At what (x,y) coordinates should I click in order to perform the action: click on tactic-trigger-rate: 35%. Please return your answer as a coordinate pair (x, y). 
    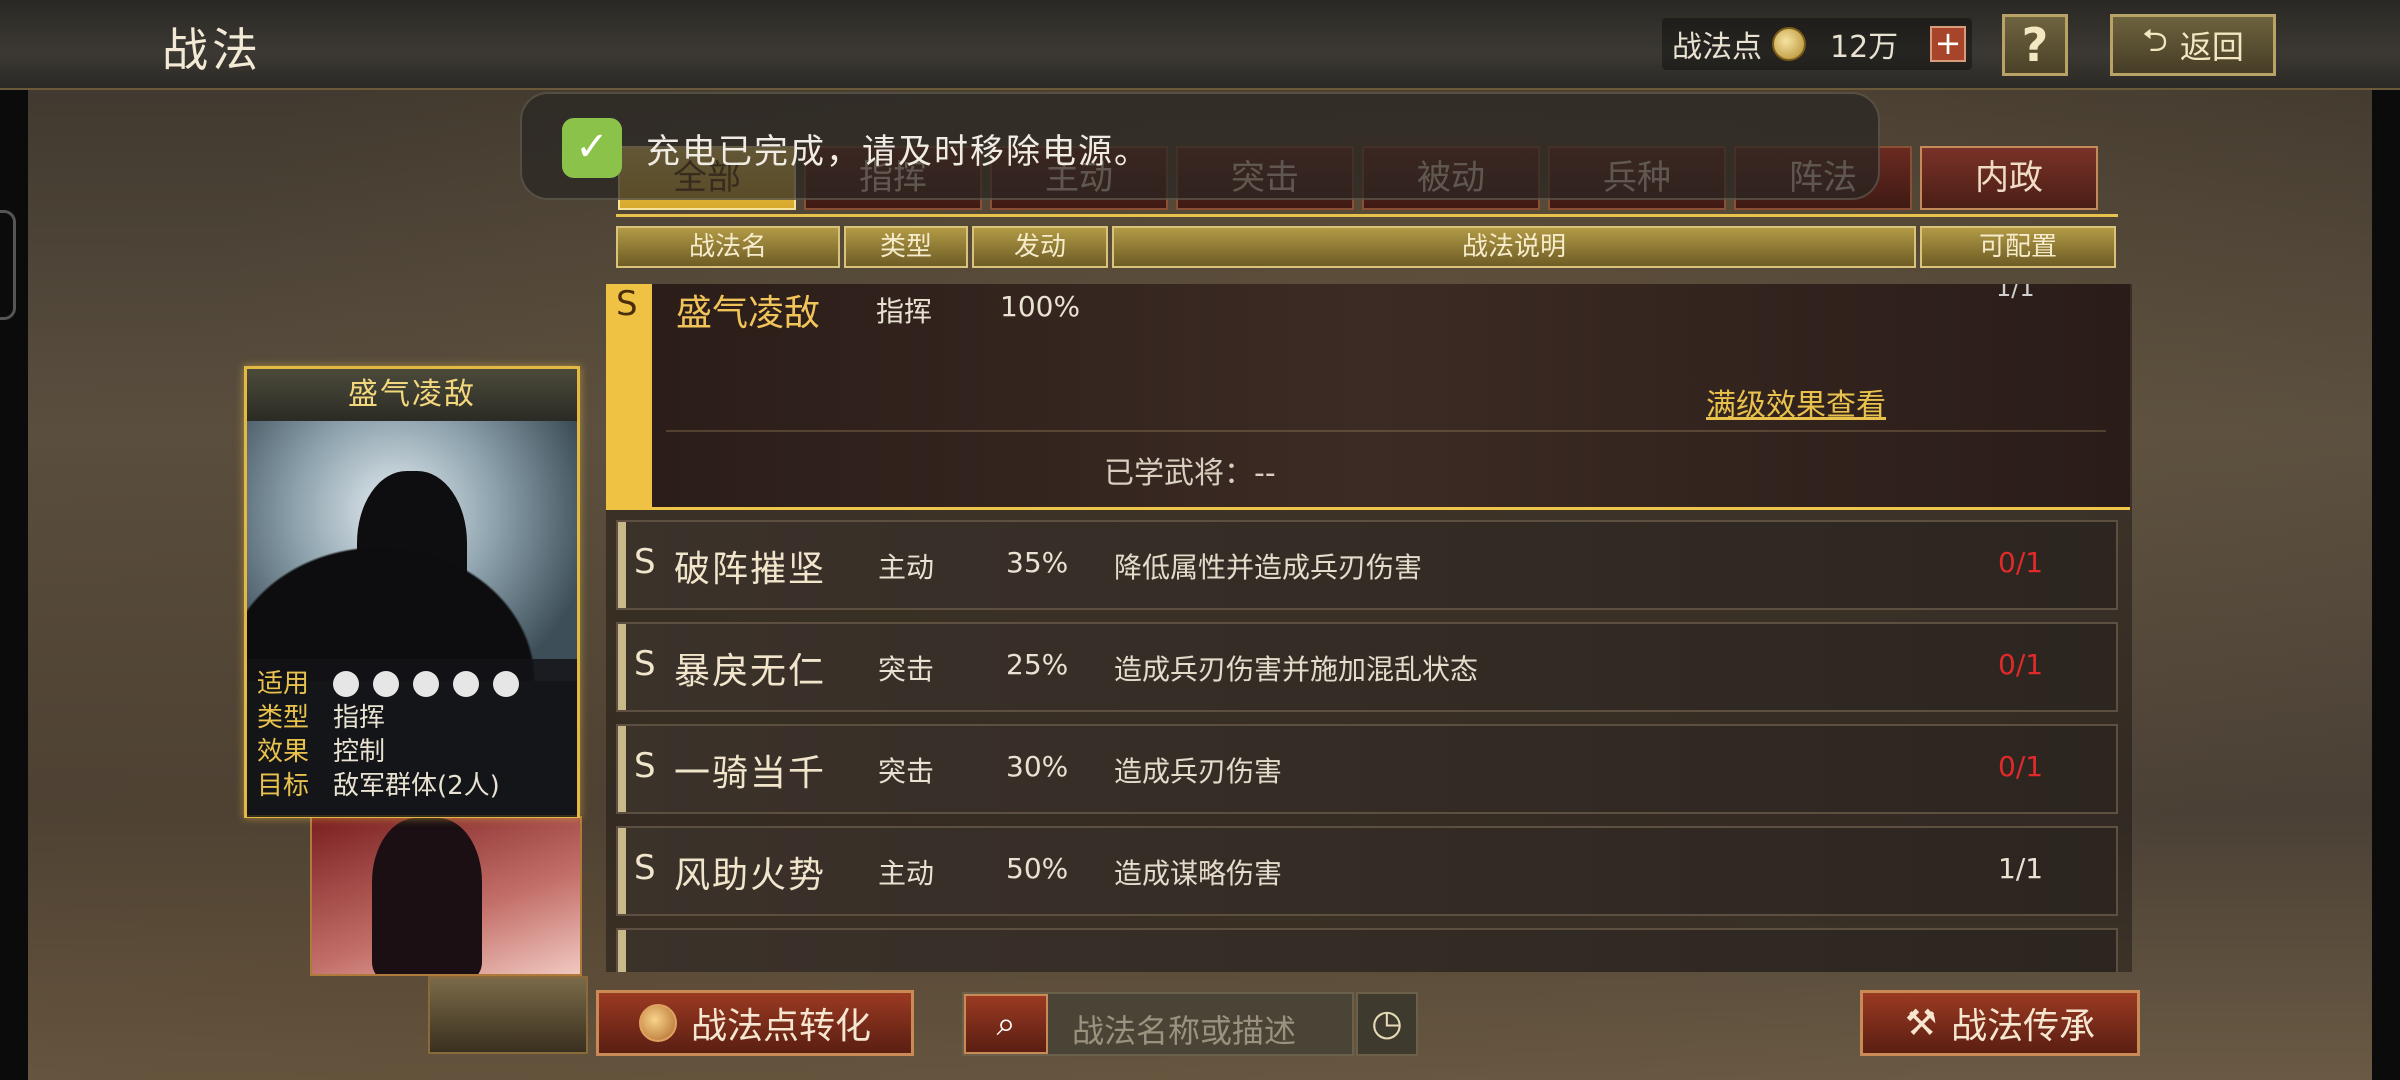
    Looking at the image, I should click on (1037, 562).